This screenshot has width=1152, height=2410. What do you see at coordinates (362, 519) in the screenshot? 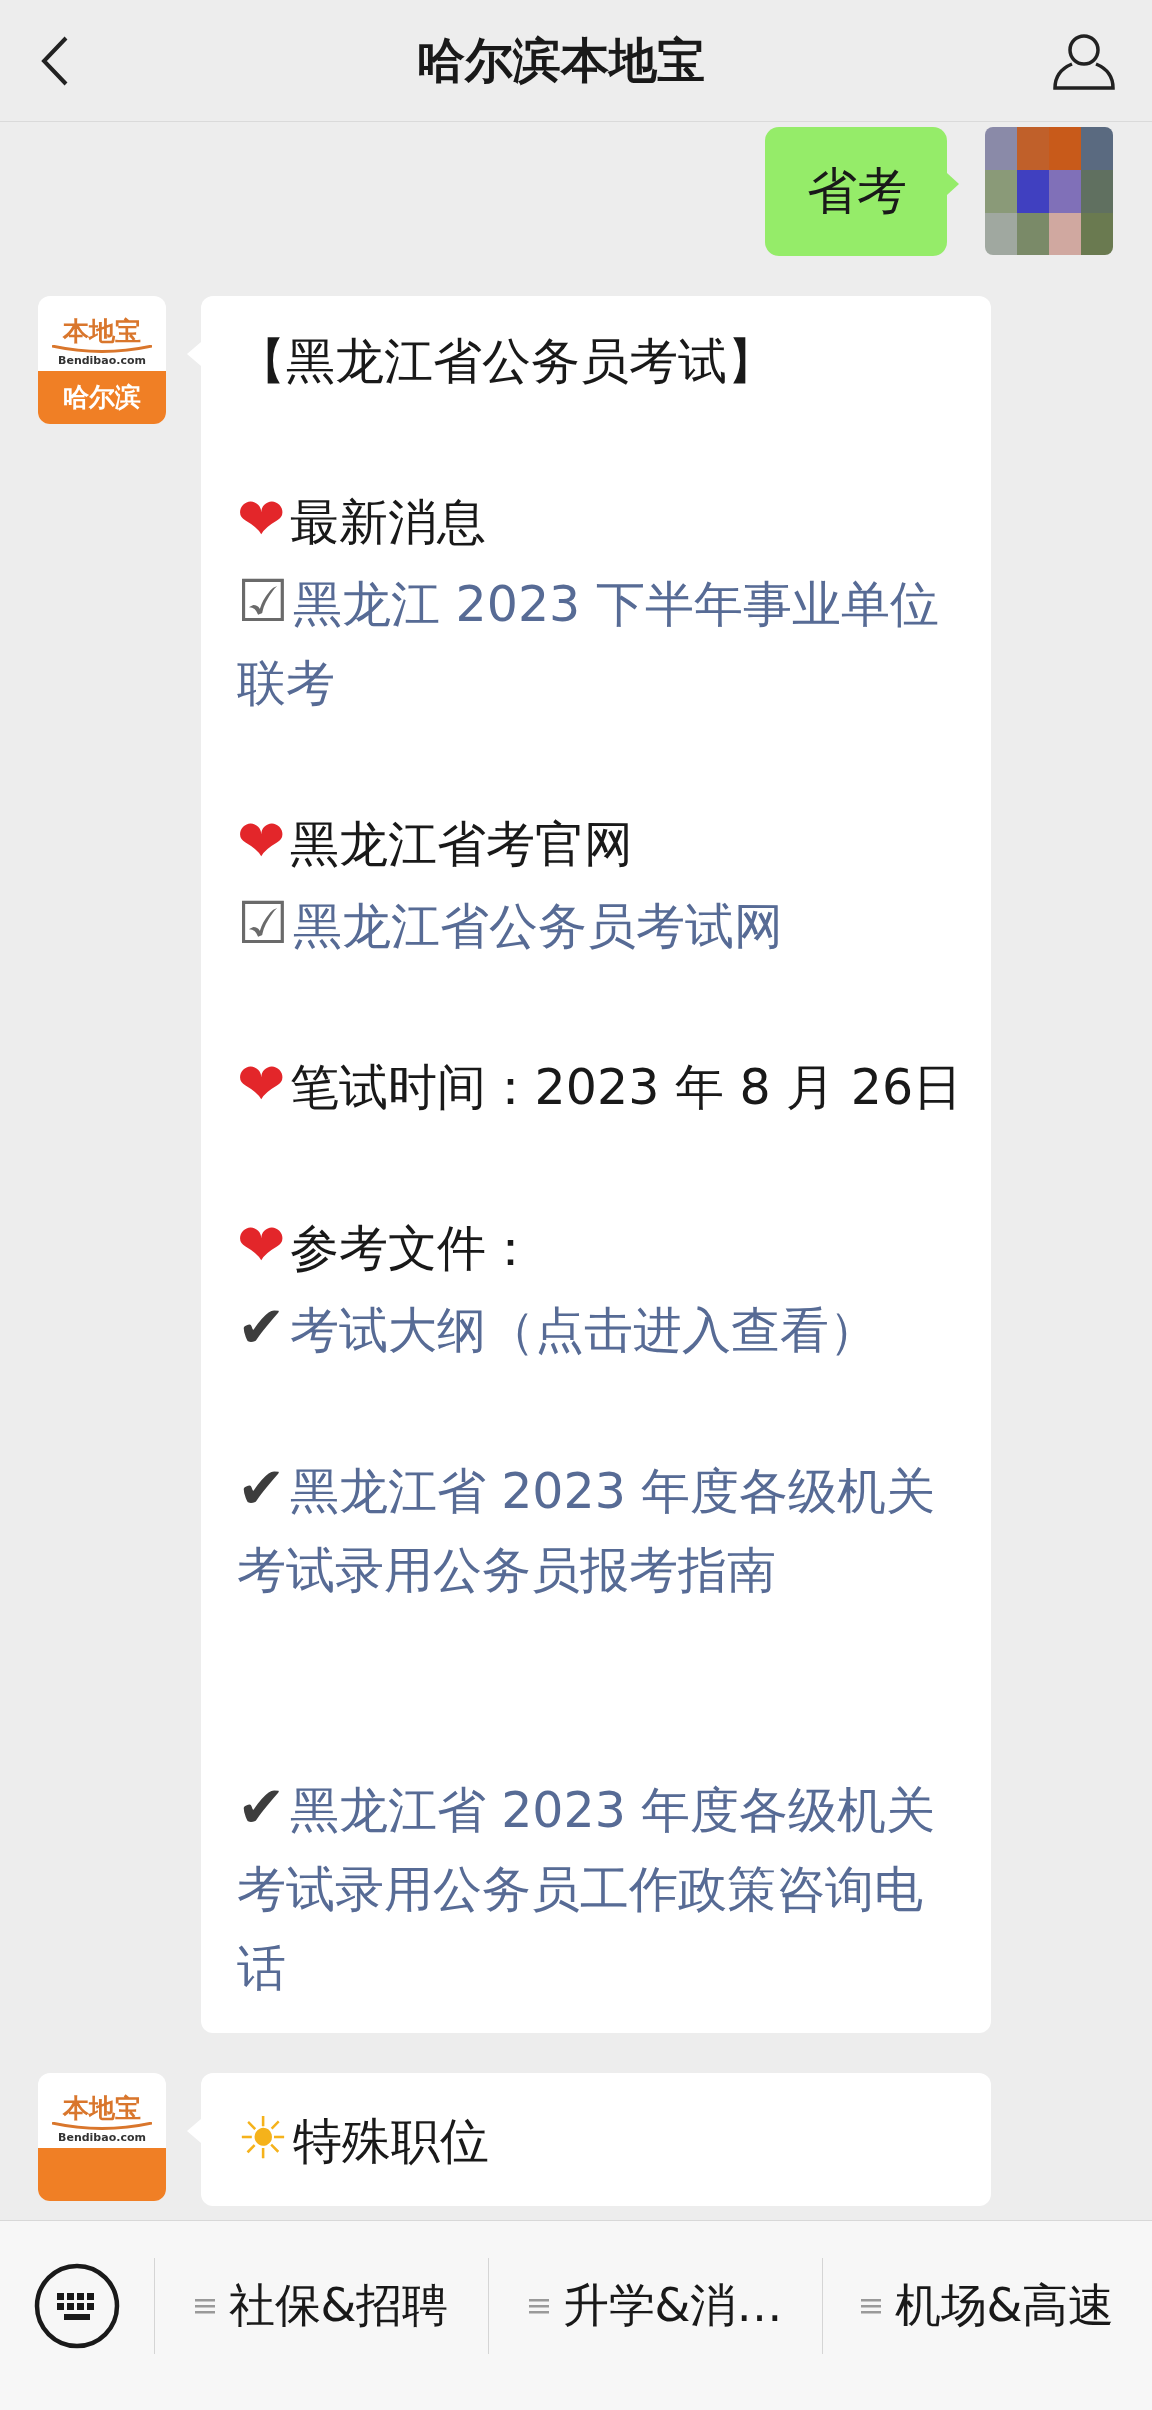
I see `section-heading: ❤最新消息` at bounding box center [362, 519].